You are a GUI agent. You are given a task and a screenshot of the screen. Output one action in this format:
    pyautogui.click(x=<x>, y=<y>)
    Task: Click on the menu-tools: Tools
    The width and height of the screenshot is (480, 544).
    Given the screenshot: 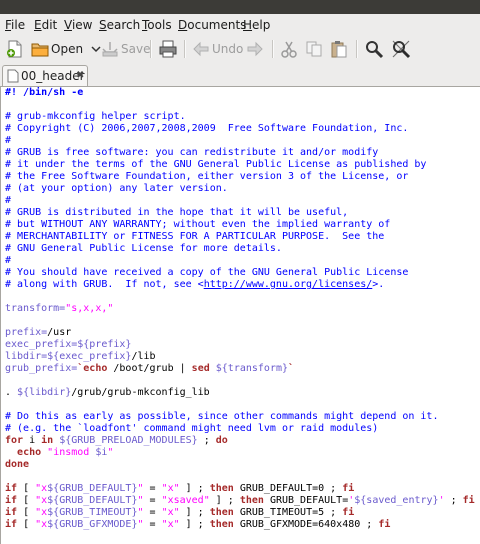 What is the action you would take?
    pyautogui.click(x=157, y=25)
    